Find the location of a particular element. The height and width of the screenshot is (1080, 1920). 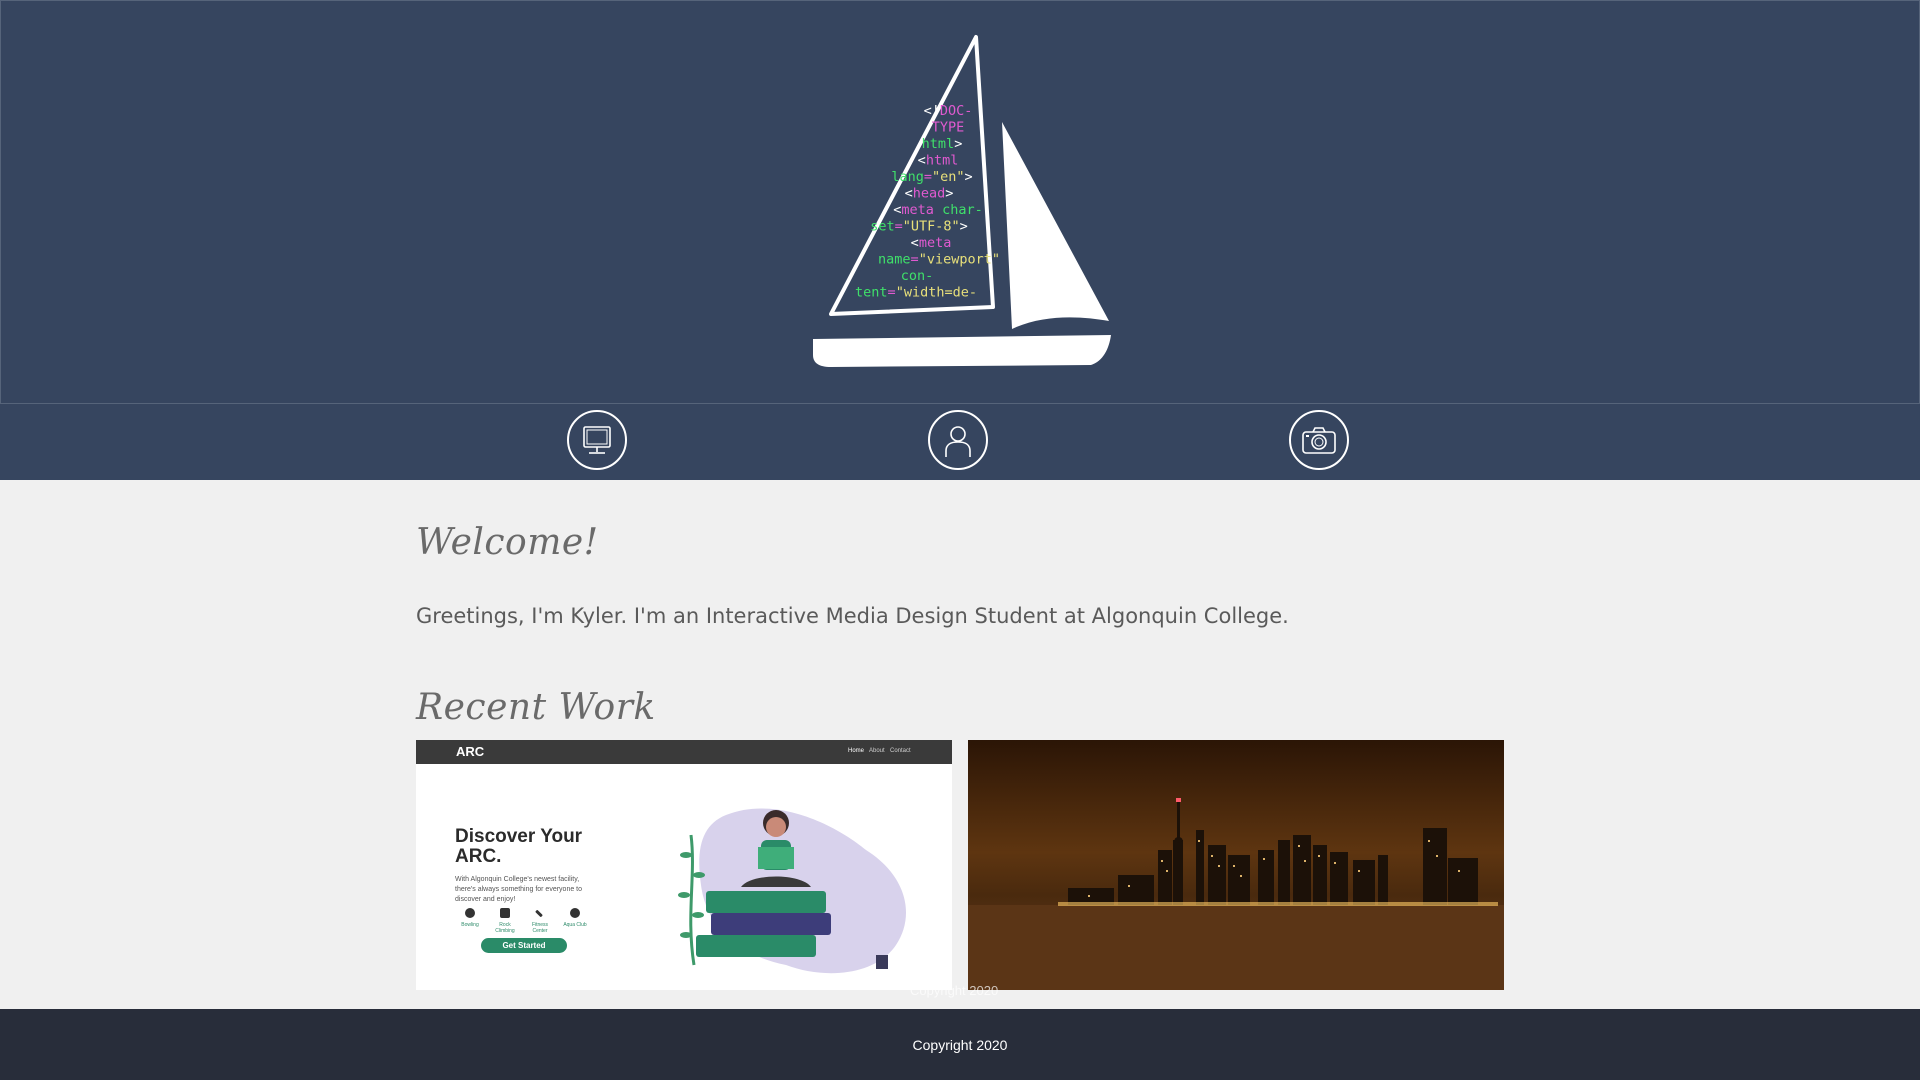

main-navigation is located at coordinates (960, 442).